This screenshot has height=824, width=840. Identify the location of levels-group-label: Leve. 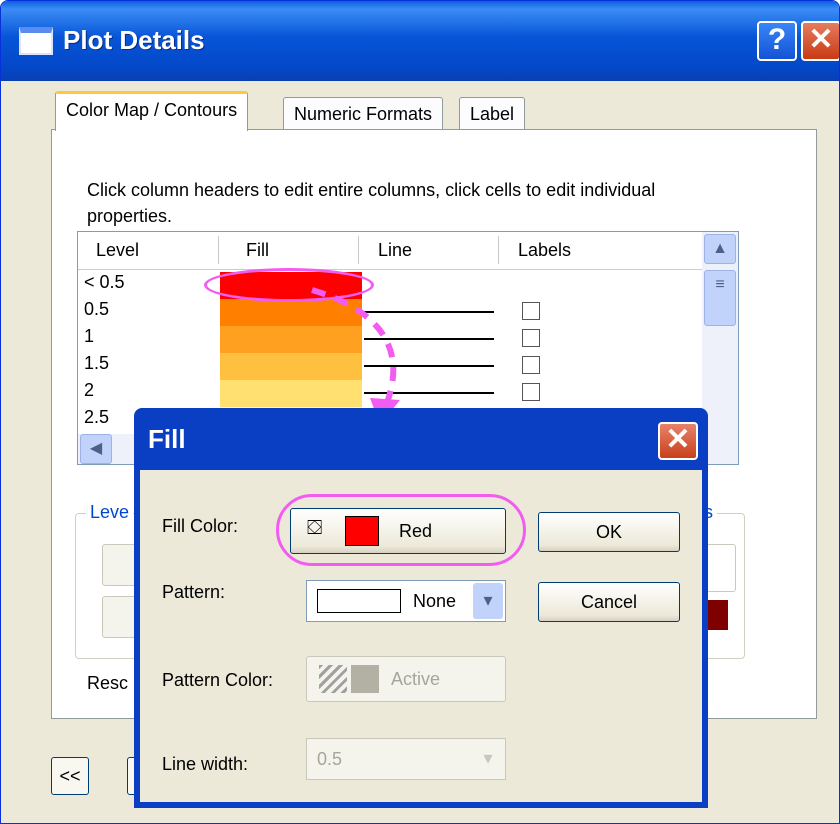
(110, 512).